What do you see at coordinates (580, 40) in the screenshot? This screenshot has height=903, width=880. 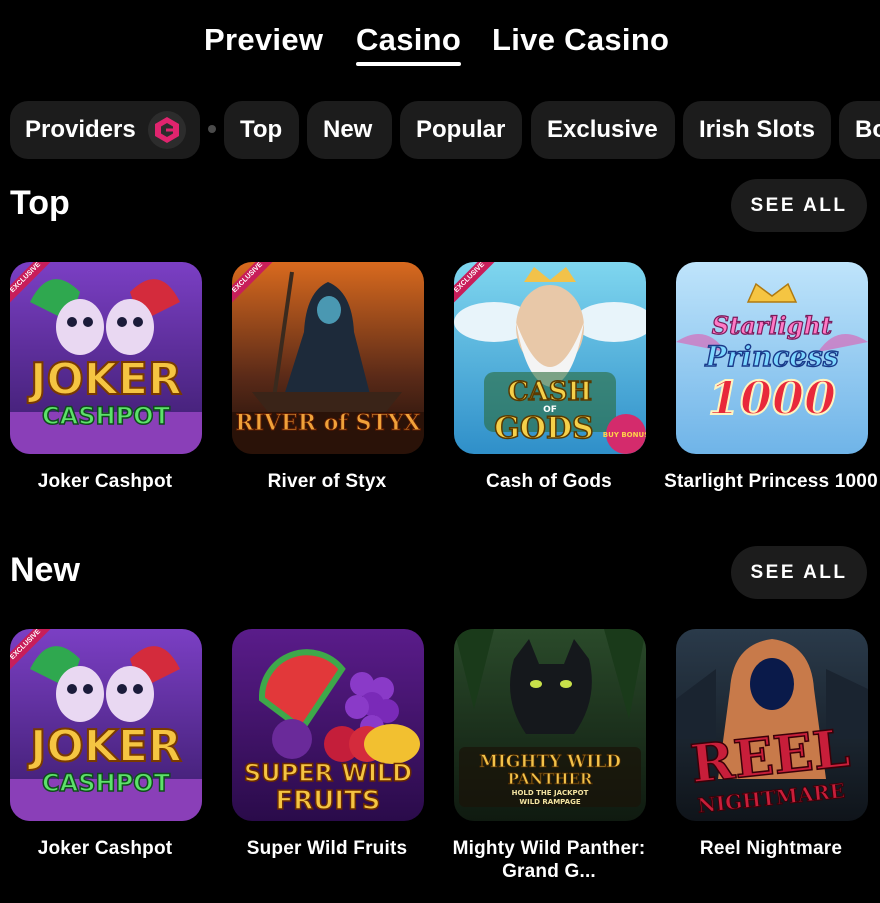 I see `tab-live-casino: Live Casino` at bounding box center [580, 40].